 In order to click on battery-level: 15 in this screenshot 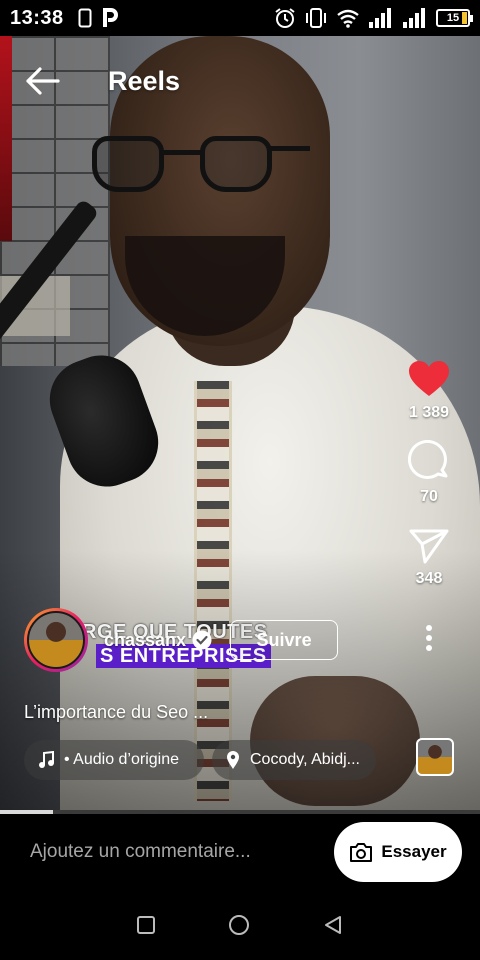, I will do `click(453, 18)`.